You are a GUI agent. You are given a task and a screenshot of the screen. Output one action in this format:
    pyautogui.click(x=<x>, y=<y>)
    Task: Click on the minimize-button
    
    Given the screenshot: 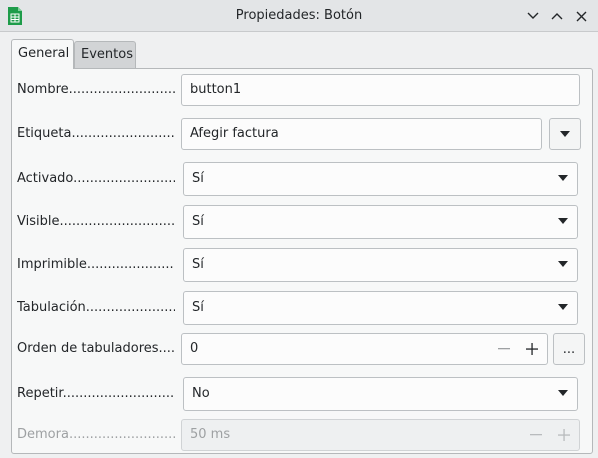 What is the action you would take?
    pyautogui.click(x=533, y=16)
    